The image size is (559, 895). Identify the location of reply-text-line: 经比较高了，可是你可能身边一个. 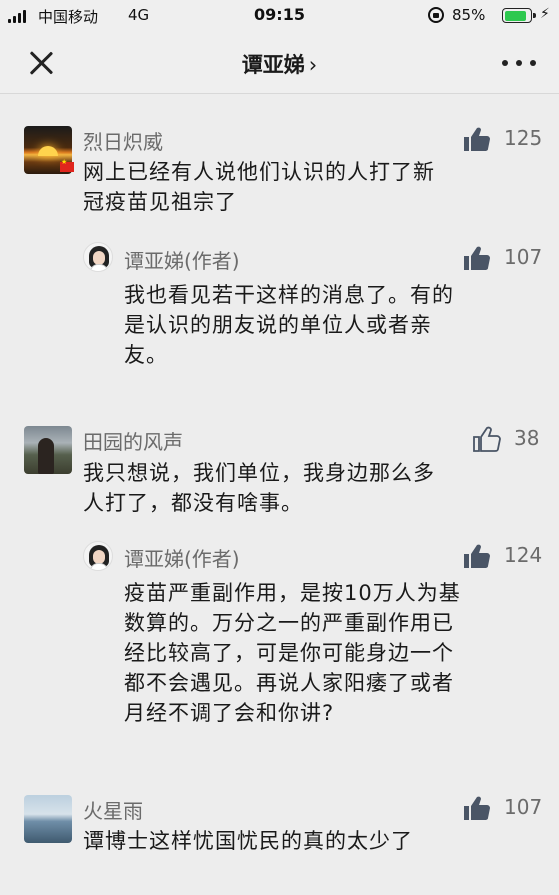
(289, 653).